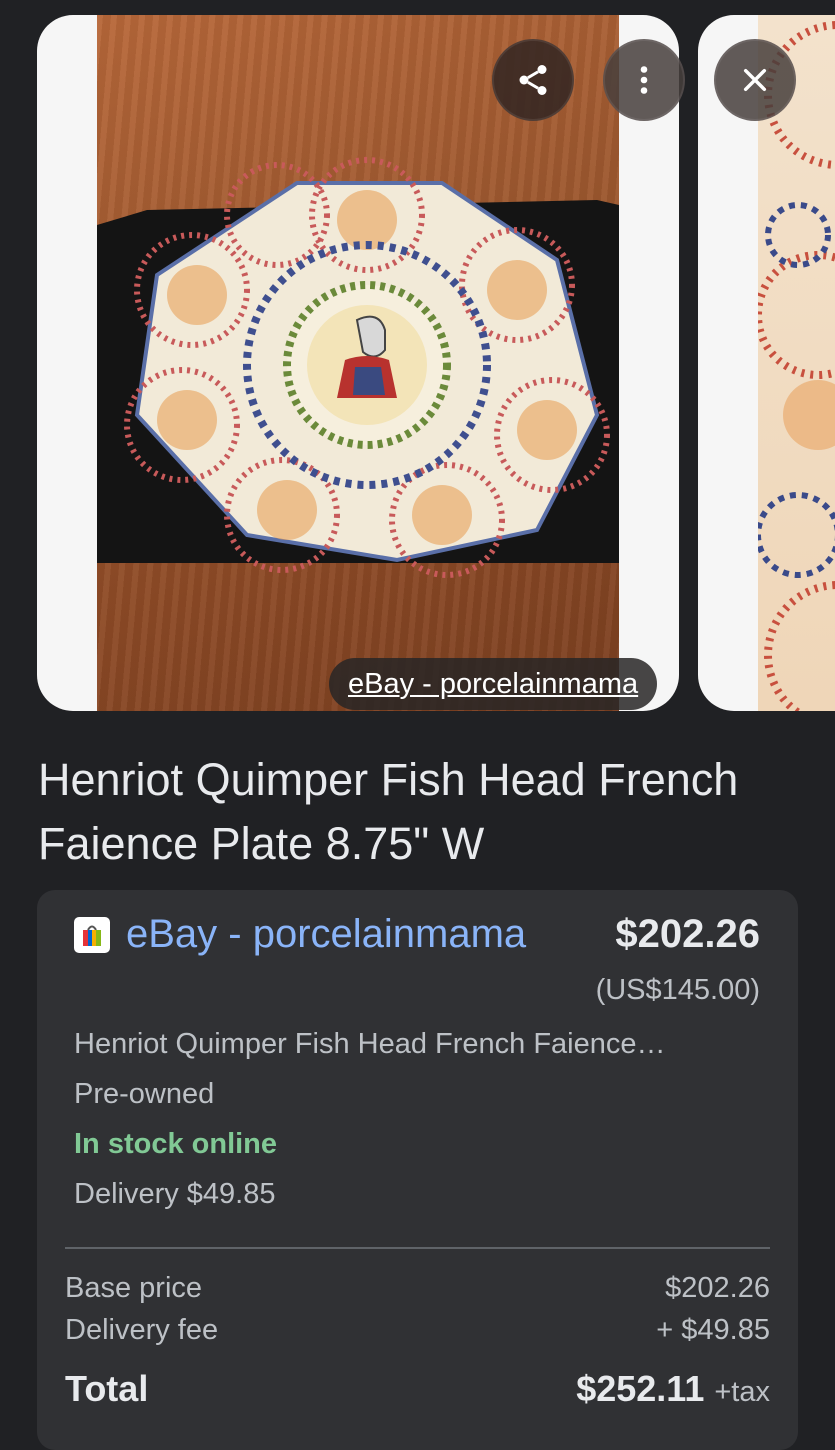 The height and width of the screenshot is (1450, 835). I want to click on share-icon, so click(533, 80).